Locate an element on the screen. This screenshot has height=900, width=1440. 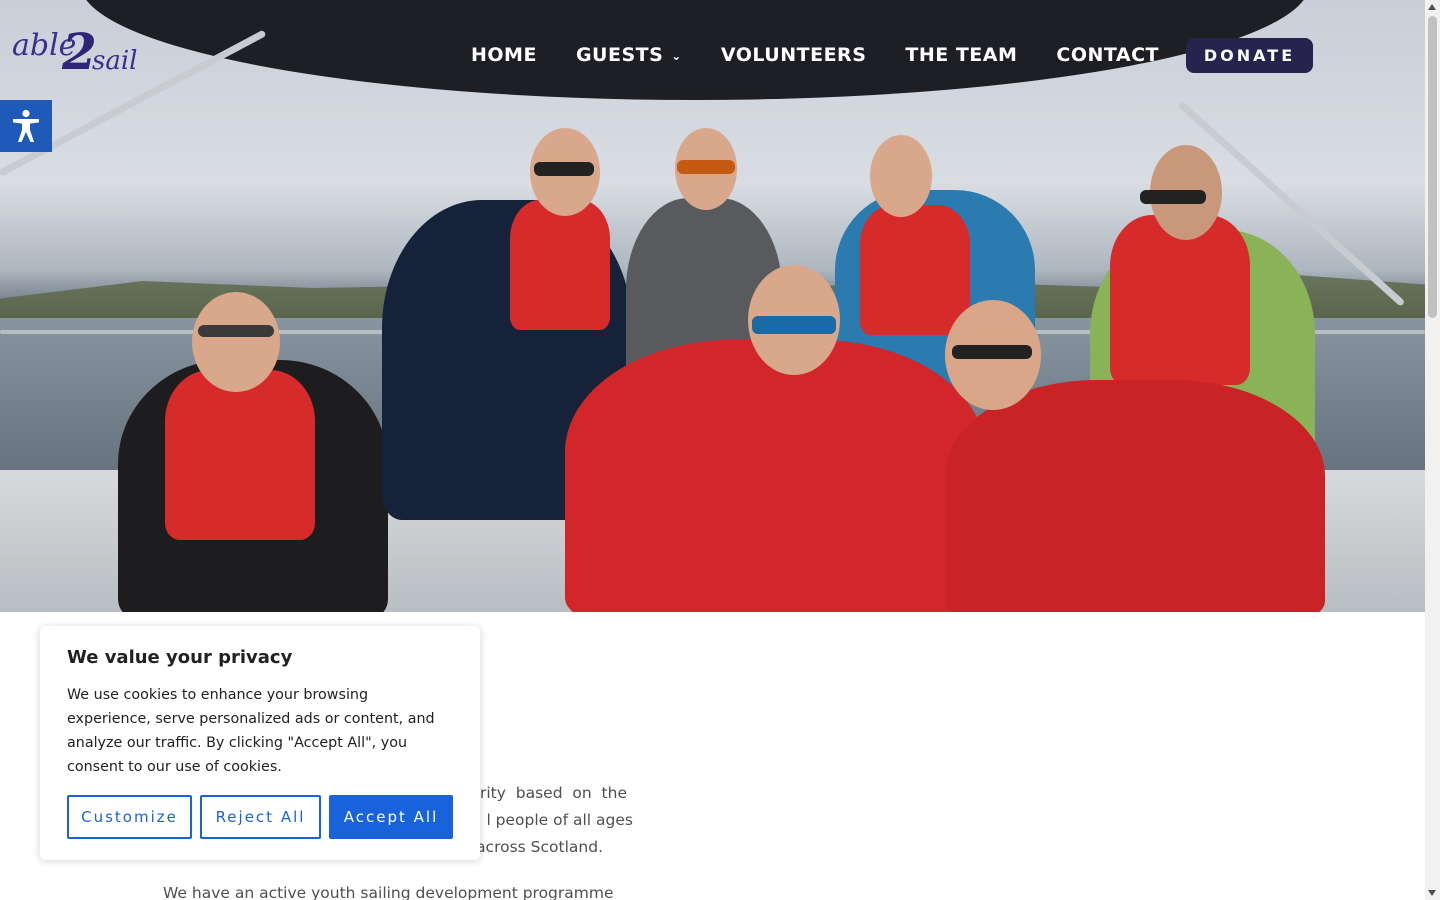
reject-all-button: Reject All is located at coordinates (260, 817).